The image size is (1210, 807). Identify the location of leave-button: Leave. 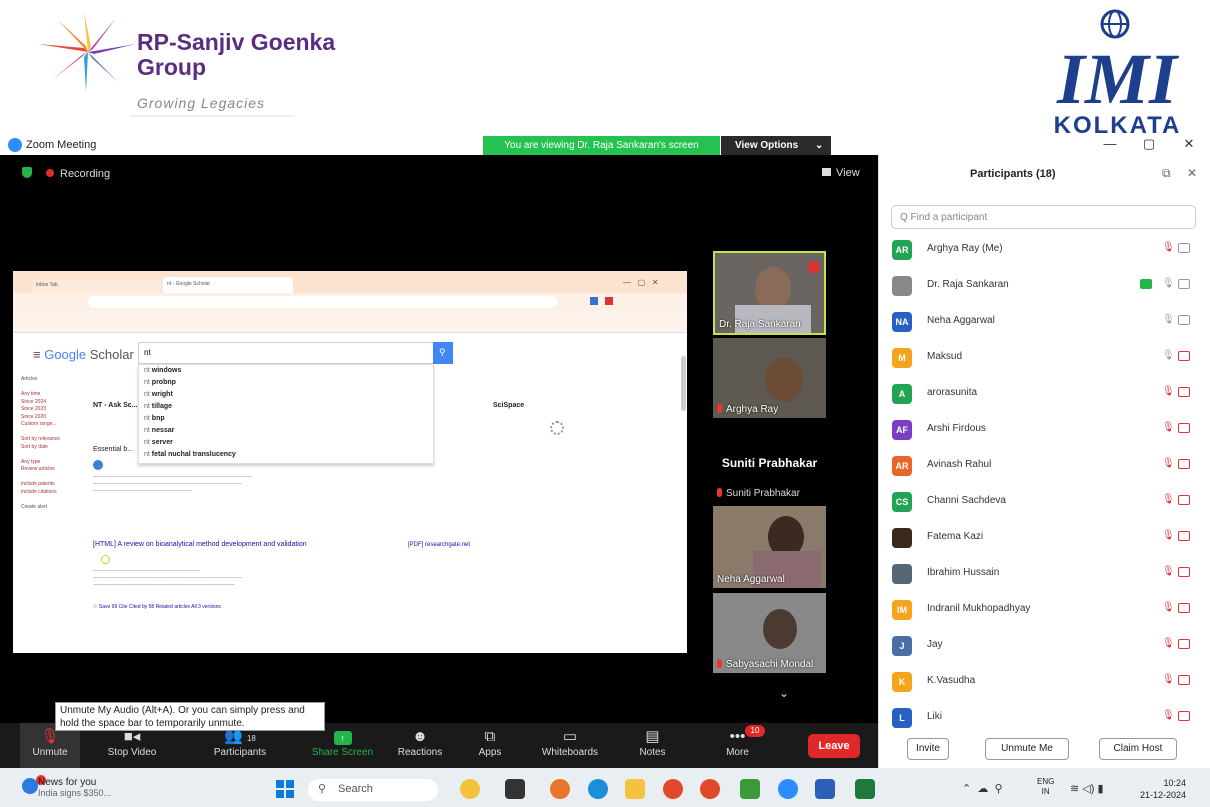
(834, 746).